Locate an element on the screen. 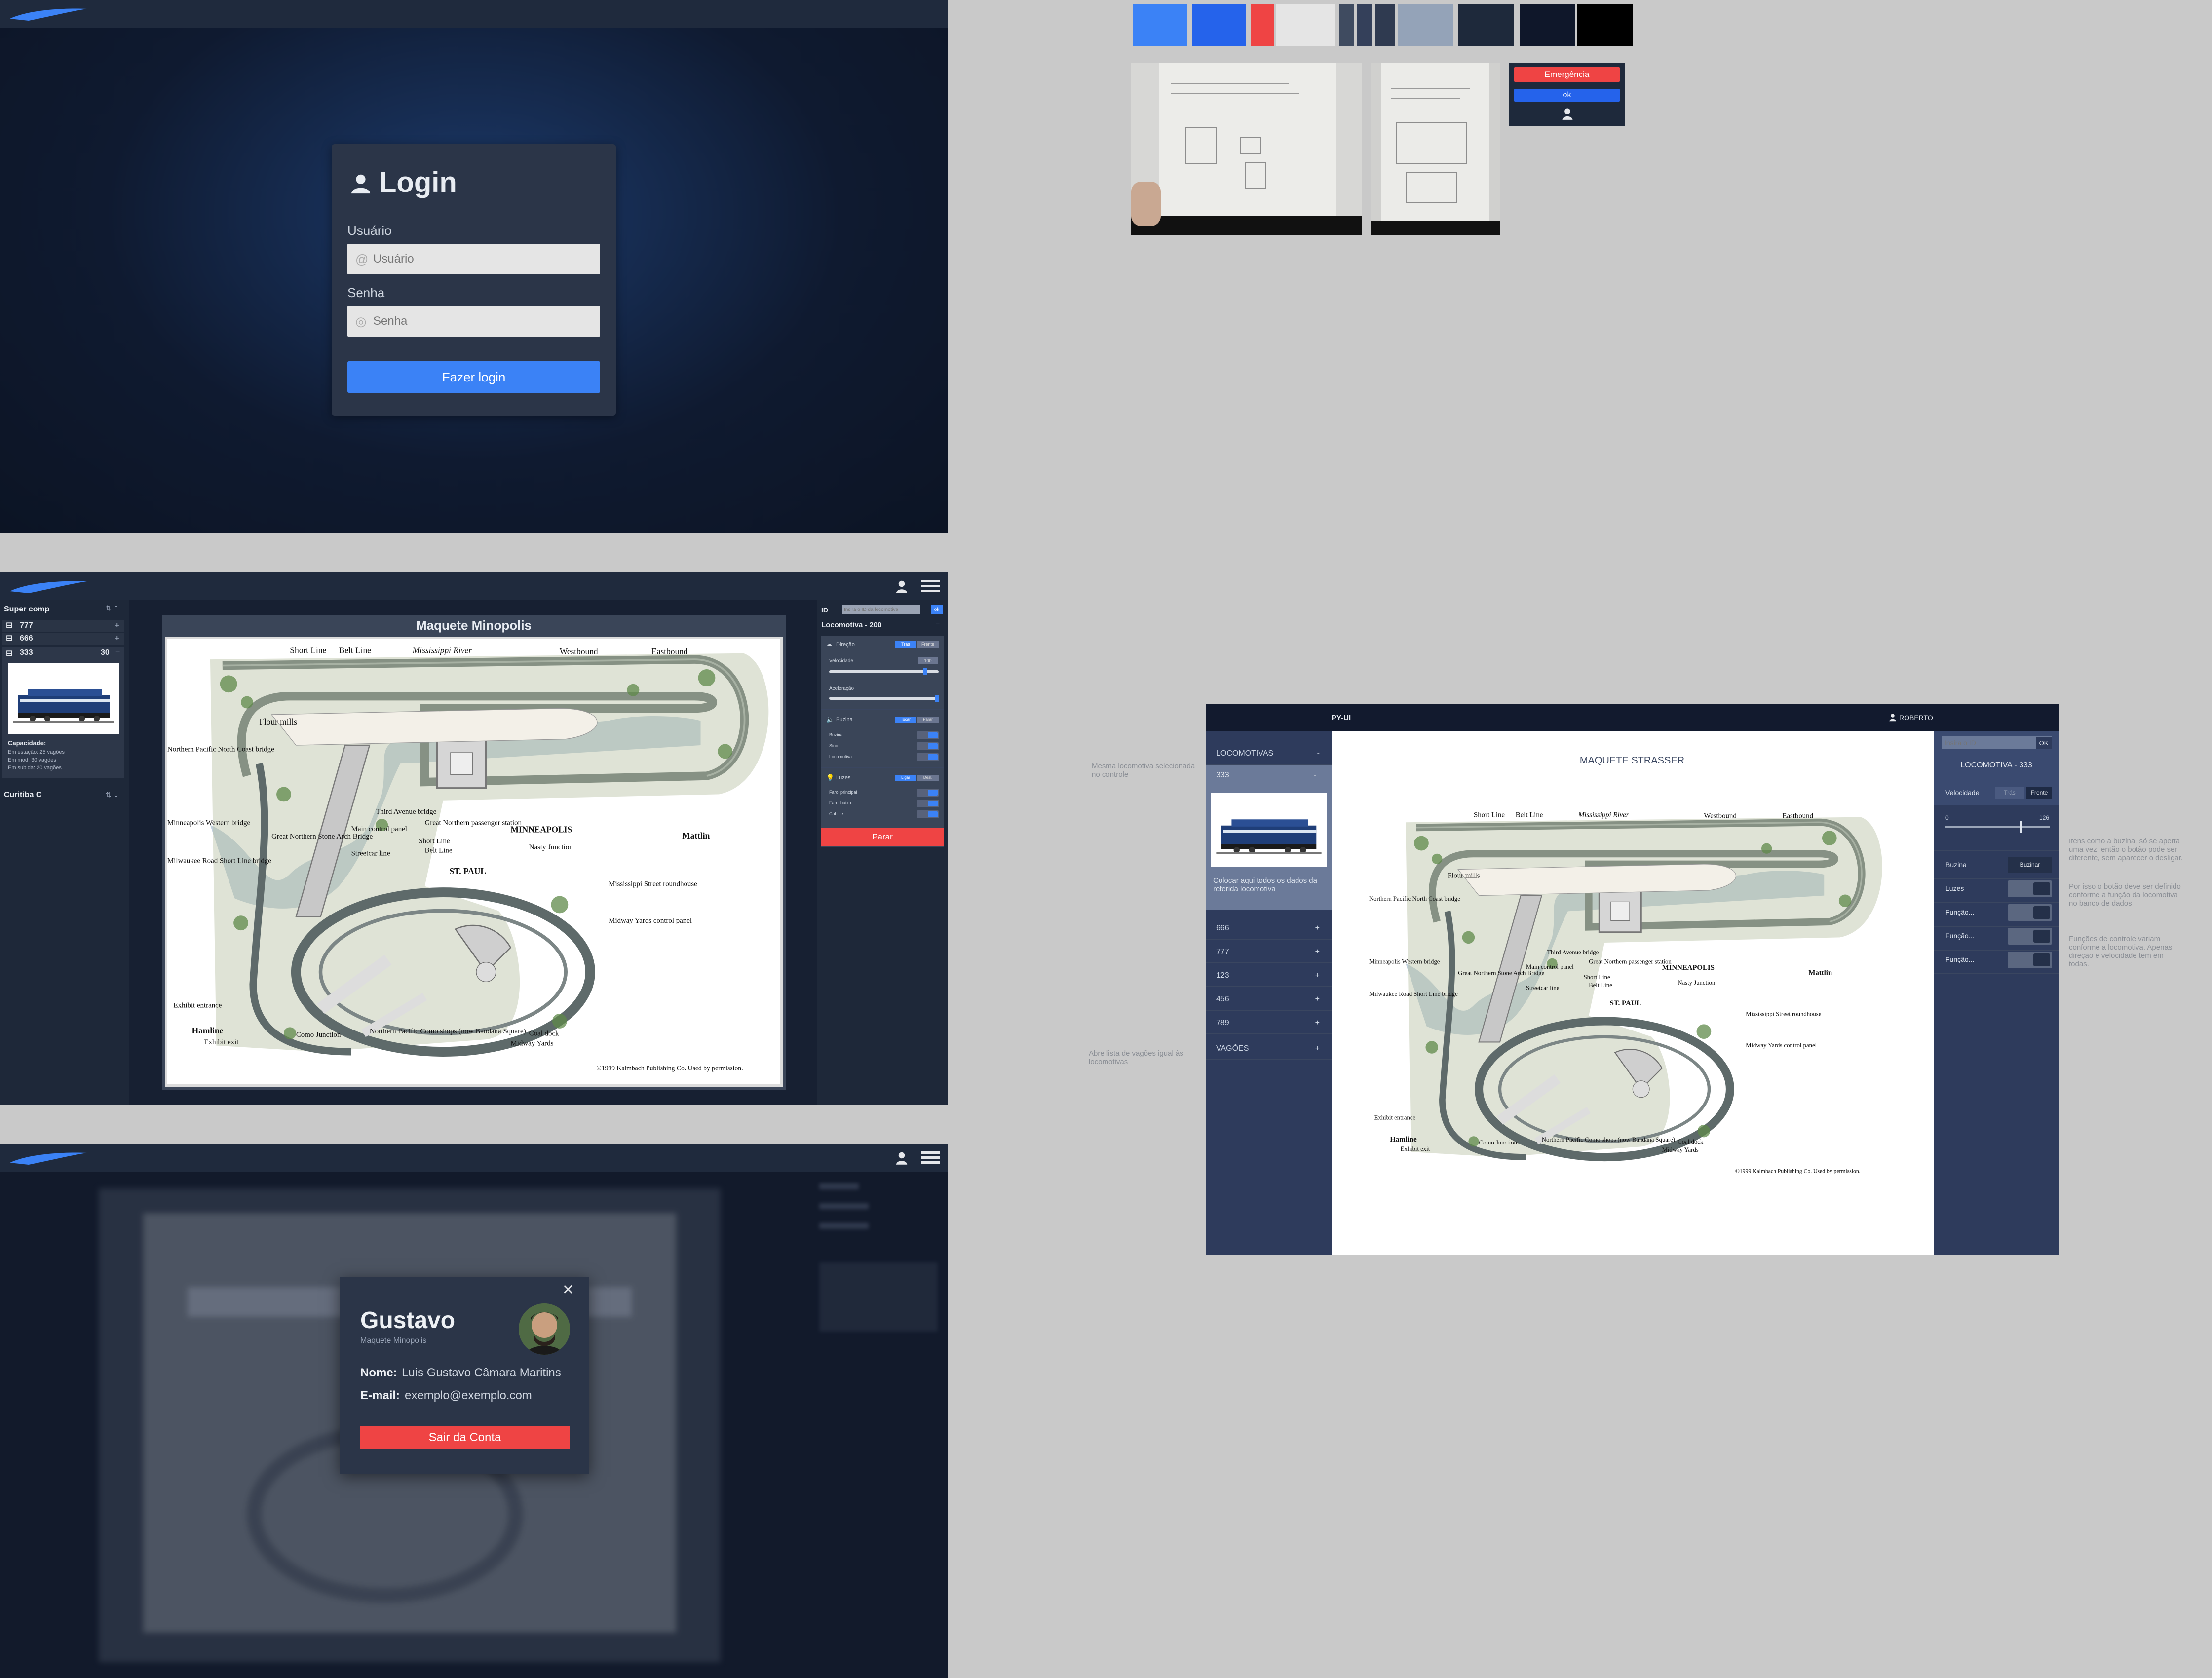  loco-list-item: 666 + is located at coordinates (1269, 929).